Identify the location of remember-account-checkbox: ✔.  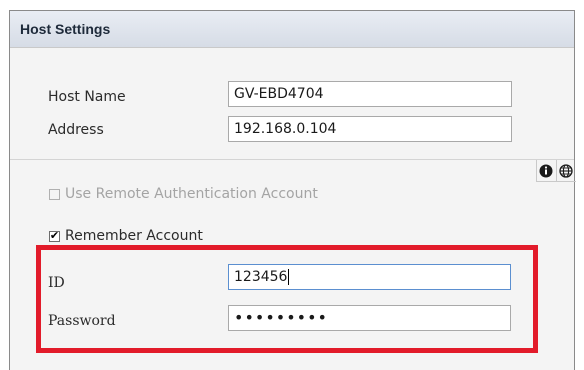
(54, 236).